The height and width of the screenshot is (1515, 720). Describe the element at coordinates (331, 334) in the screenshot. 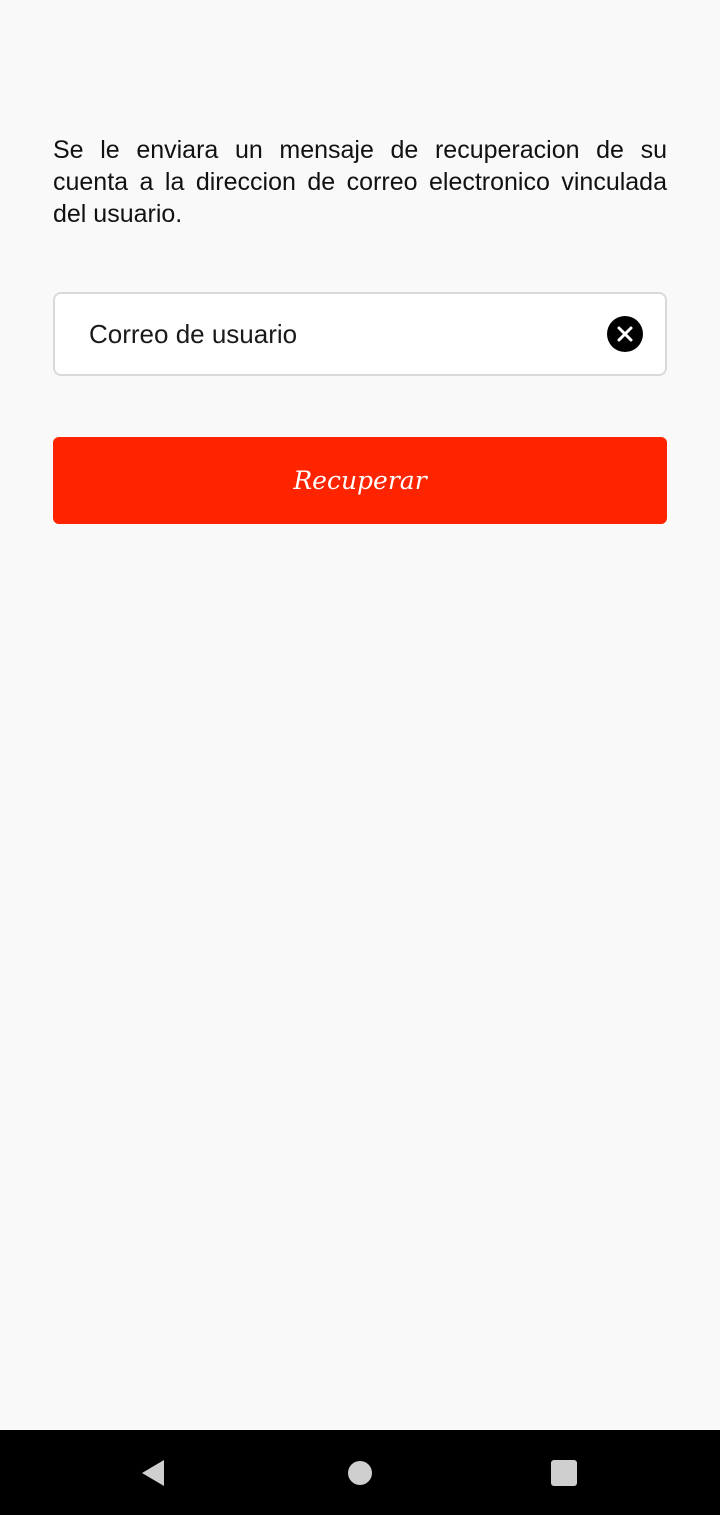

I see `email-input` at that location.